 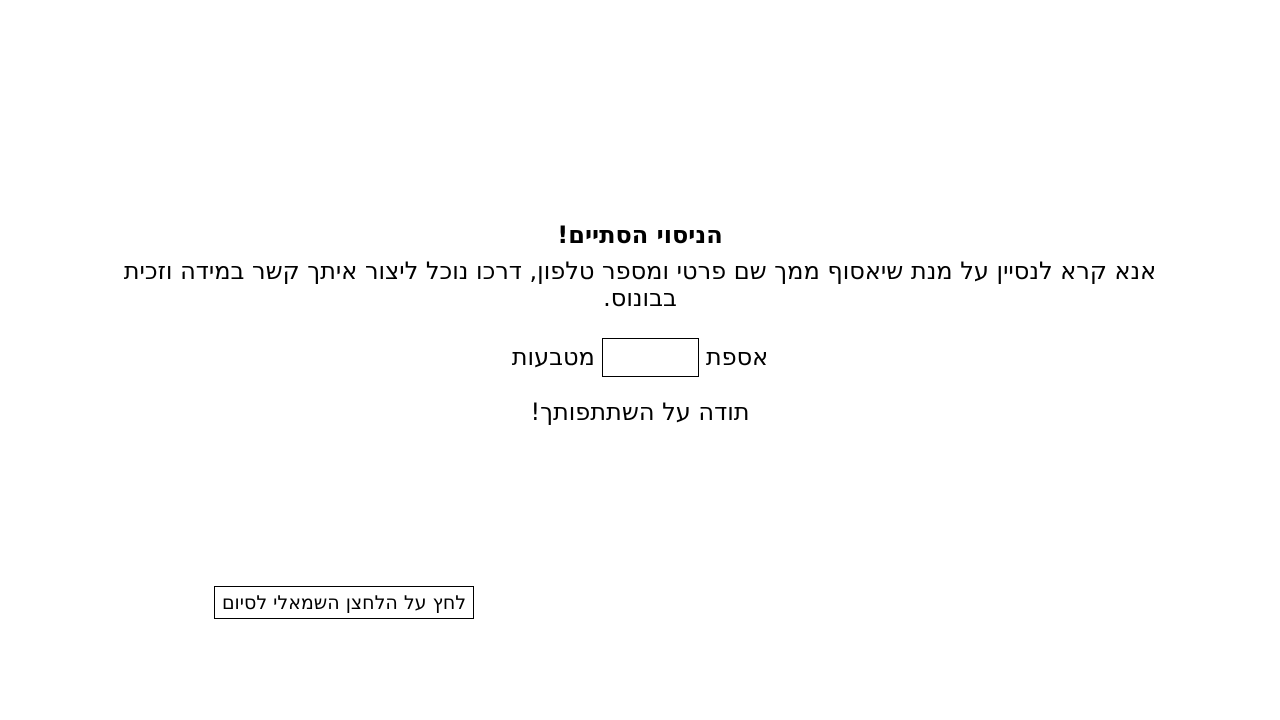 What do you see at coordinates (640, 235) in the screenshot?
I see `page-title: הניסוי הסתיים!` at bounding box center [640, 235].